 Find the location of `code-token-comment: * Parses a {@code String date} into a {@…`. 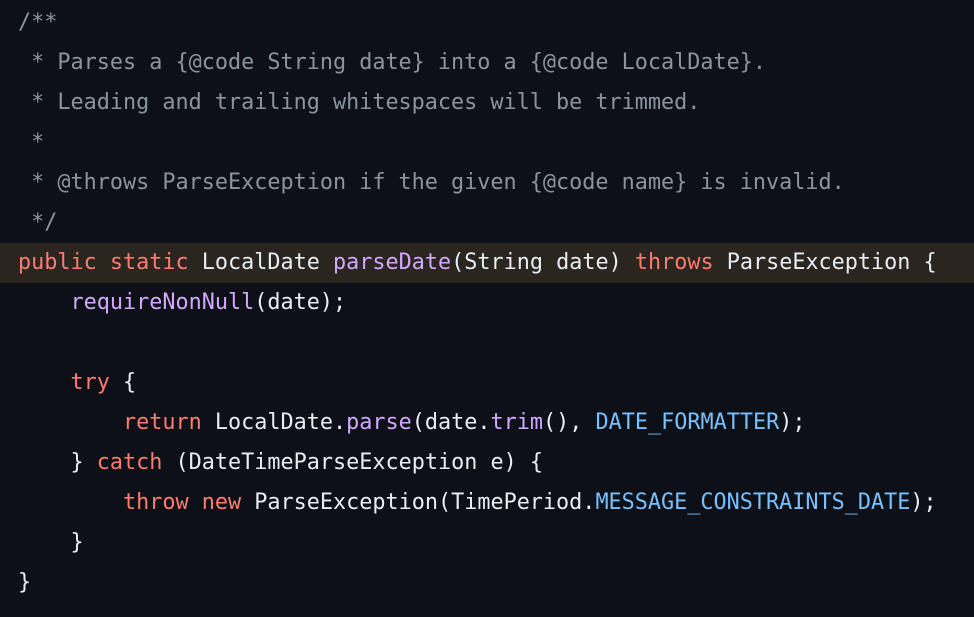

code-token-comment: * Parses a {@code String date} into a {@… is located at coordinates (392, 62).